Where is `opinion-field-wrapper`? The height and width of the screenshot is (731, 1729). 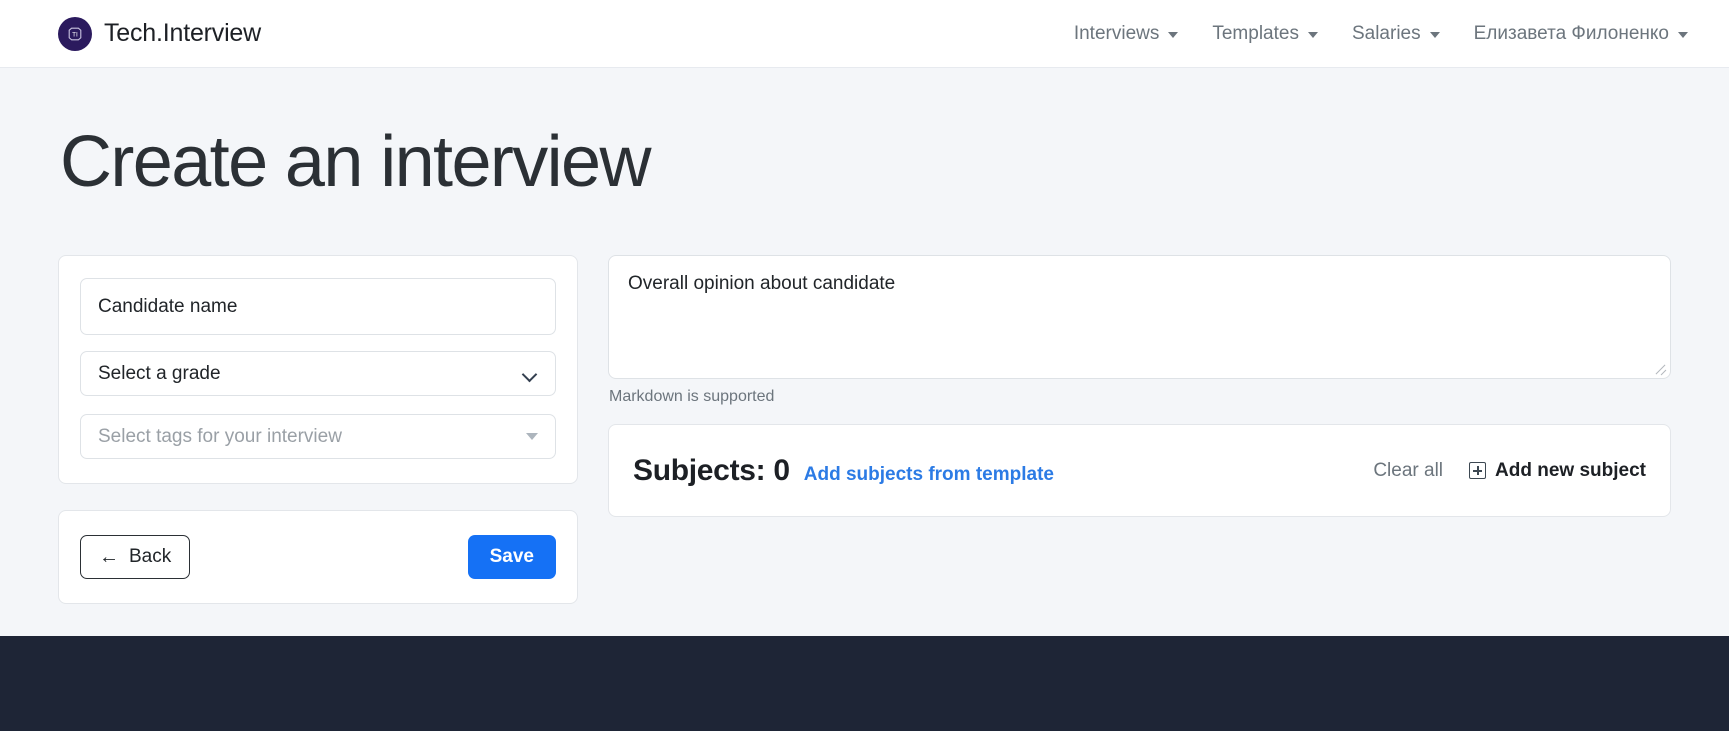
opinion-field-wrapper is located at coordinates (1139, 317).